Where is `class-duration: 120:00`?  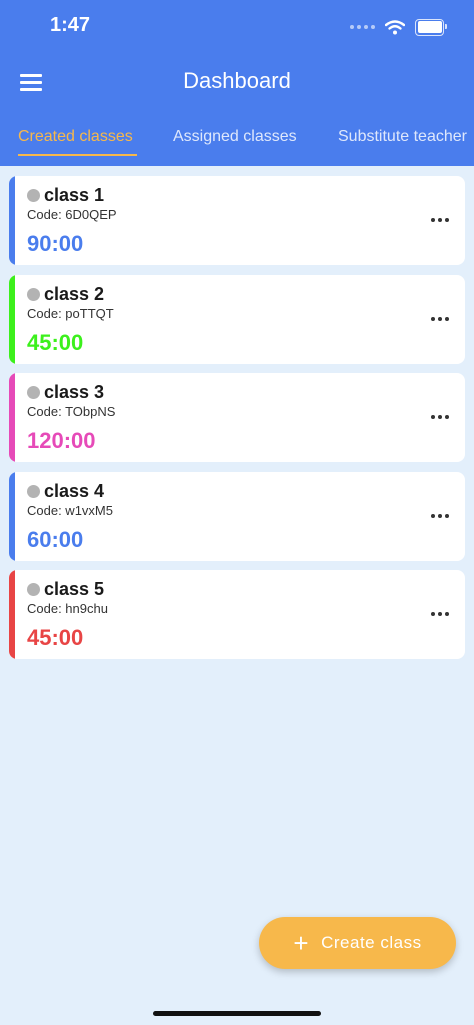
class-duration: 120:00 is located at coordinates (61, 440).